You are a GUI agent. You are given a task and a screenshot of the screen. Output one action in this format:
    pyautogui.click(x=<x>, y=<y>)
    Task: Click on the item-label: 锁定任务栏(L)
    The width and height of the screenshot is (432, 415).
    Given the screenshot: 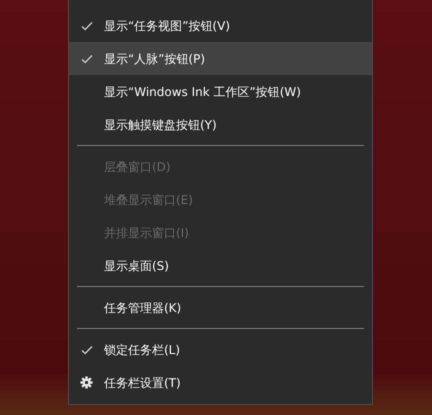 What is the action you would take?
    pyautogui.click(x=142, y=350)
    